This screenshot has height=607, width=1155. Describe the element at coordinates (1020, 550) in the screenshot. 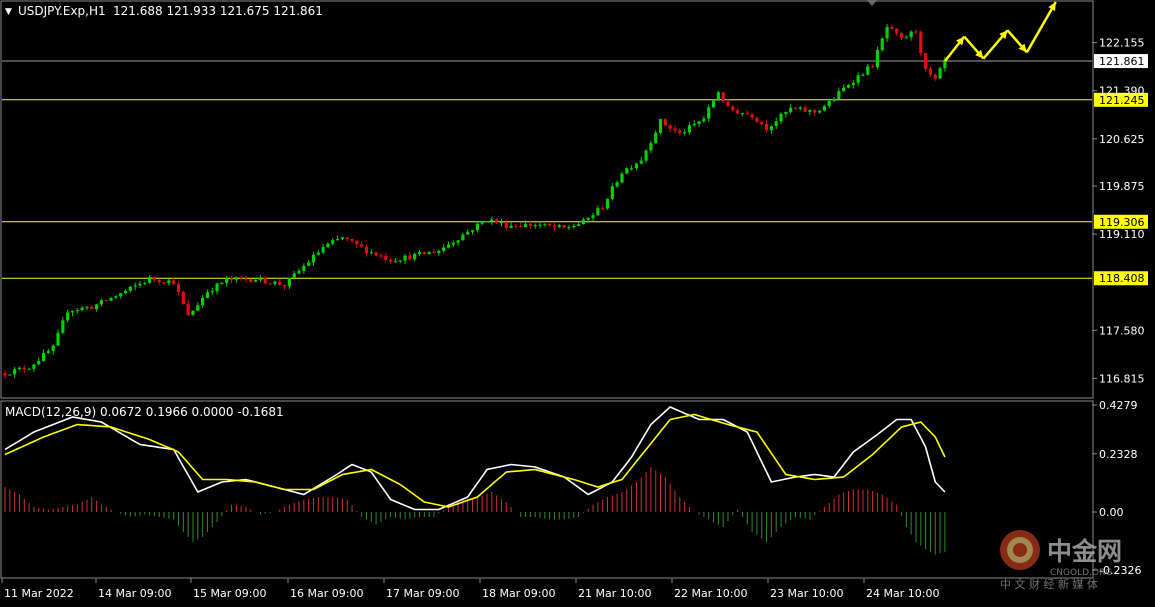

I see `cngold-logo-icon` at that location.